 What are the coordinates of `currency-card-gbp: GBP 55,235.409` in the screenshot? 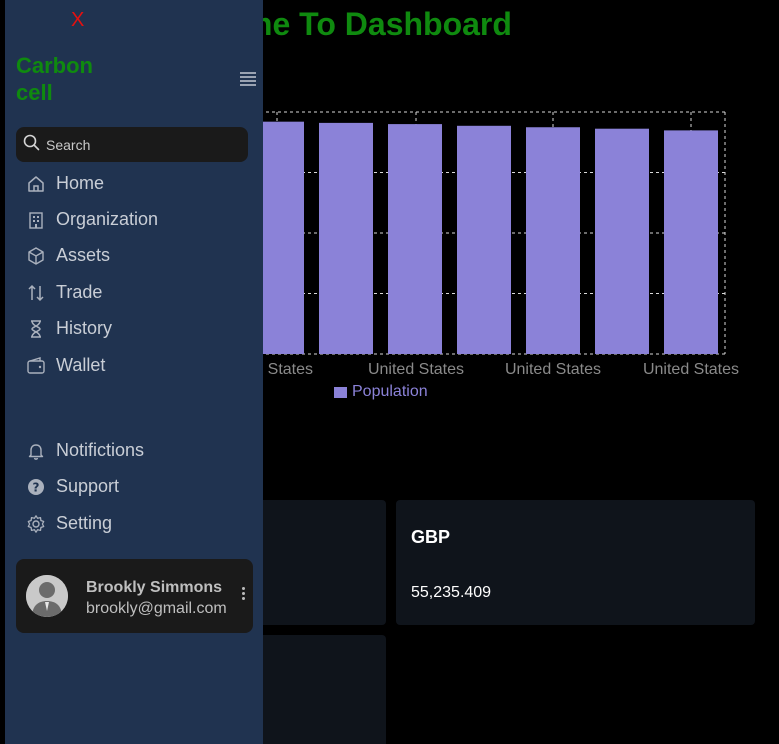 It's located at (575, 562).